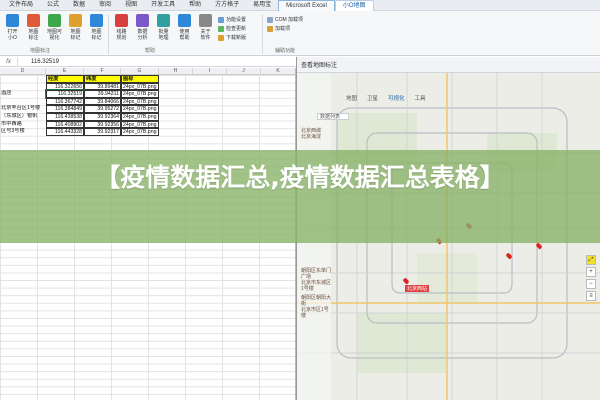 This screenshot has width=600, height=400. I want to click on tab-data: 数据, so click(79, 5).